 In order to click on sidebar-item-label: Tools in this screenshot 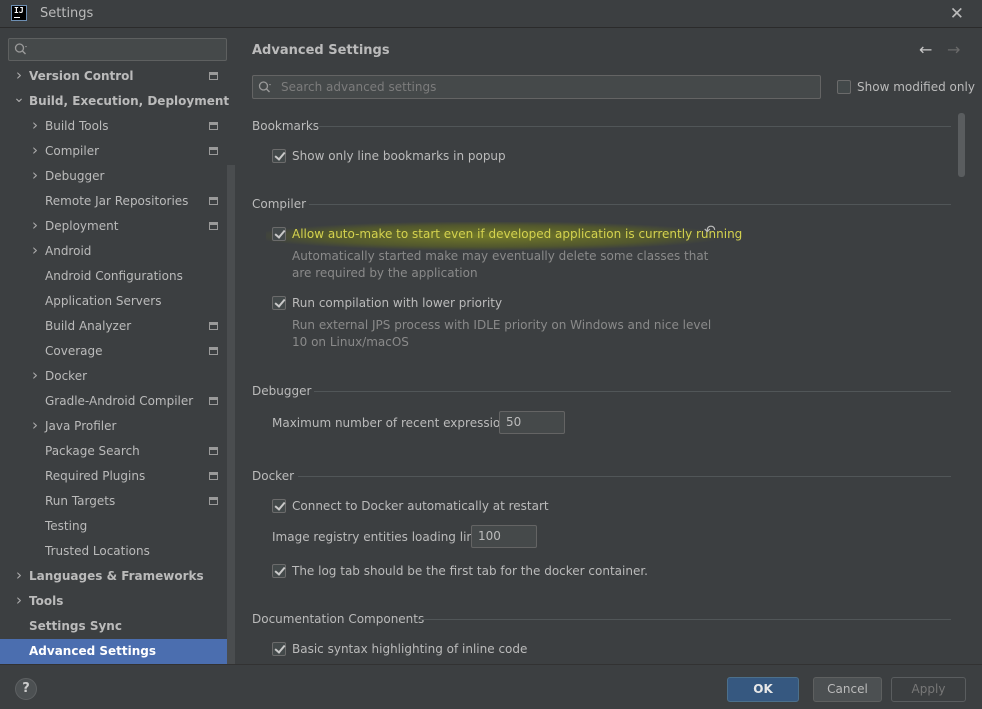, I will do `click(46, 601)`.